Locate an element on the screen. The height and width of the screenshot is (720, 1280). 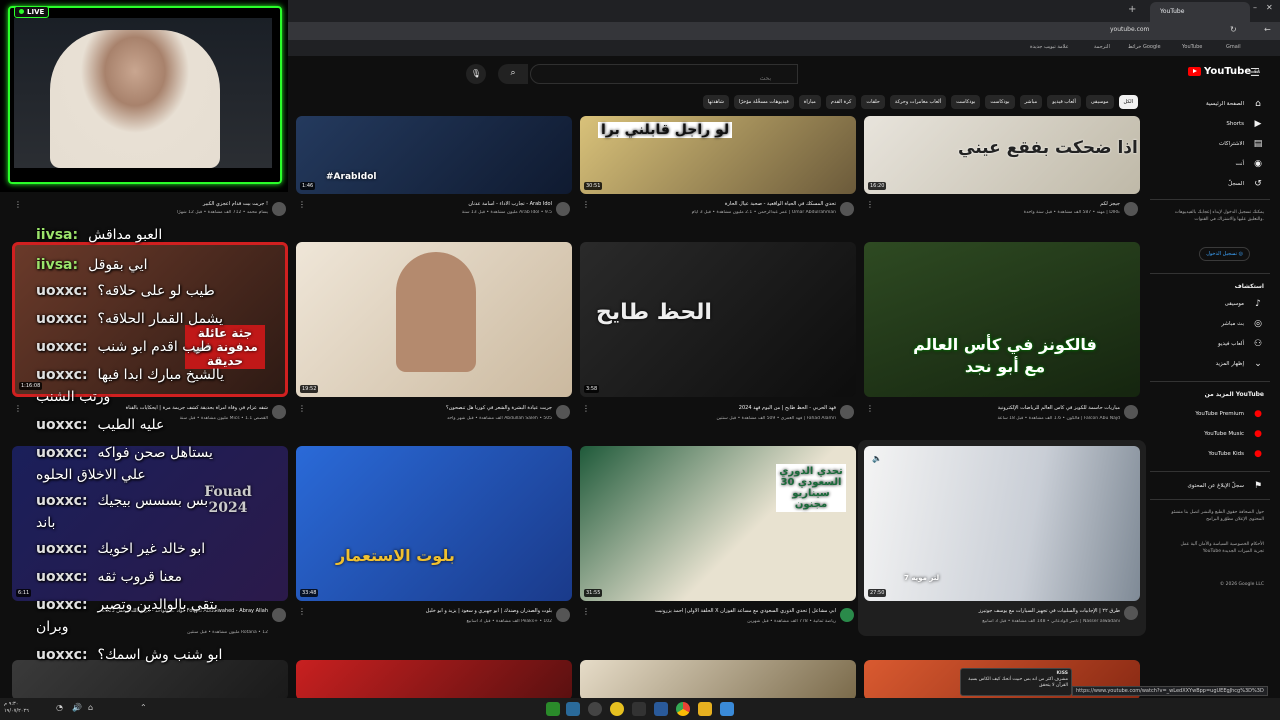
search-box is located at coordinates (664, 76).